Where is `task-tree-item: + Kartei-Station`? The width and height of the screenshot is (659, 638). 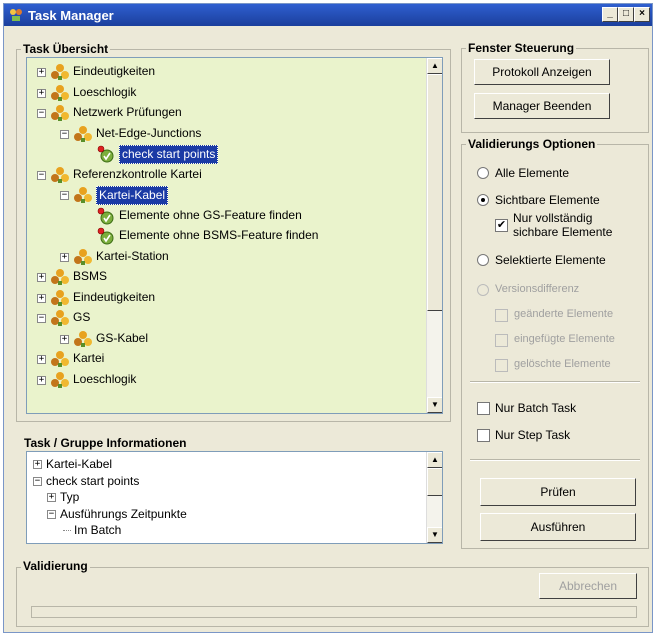 task-tree-item: + Kartei-Station is located at coordinates (224, 257).